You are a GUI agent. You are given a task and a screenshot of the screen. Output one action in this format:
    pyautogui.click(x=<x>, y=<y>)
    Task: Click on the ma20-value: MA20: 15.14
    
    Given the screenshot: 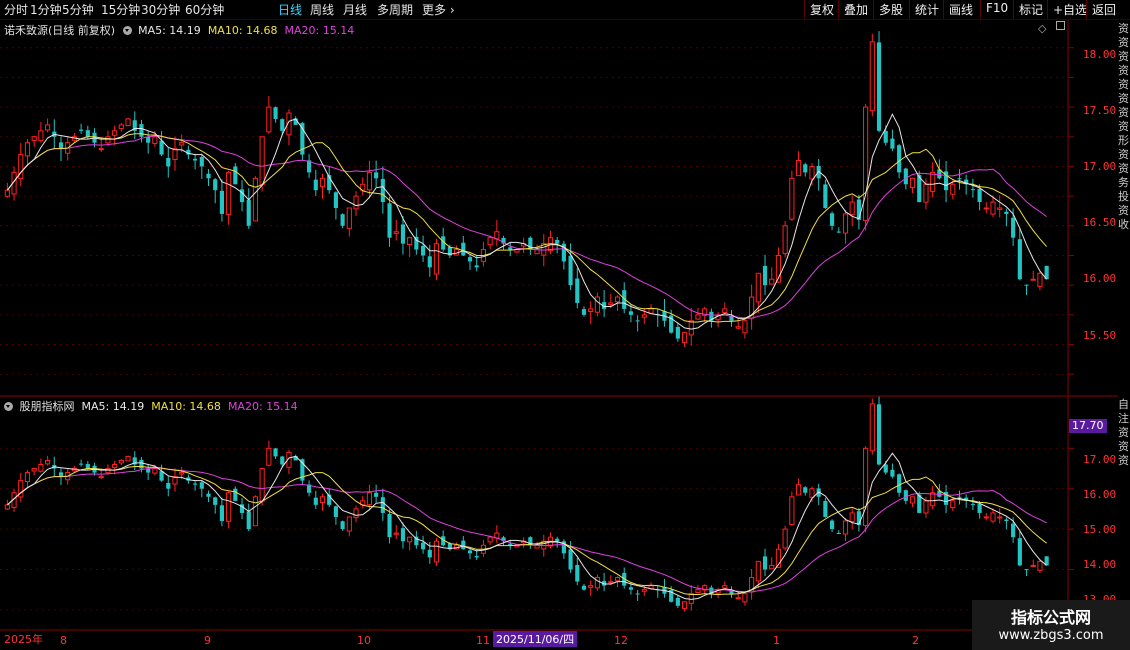 What is the action you would take?
    pyautogui.click(x=319, y=30)
    